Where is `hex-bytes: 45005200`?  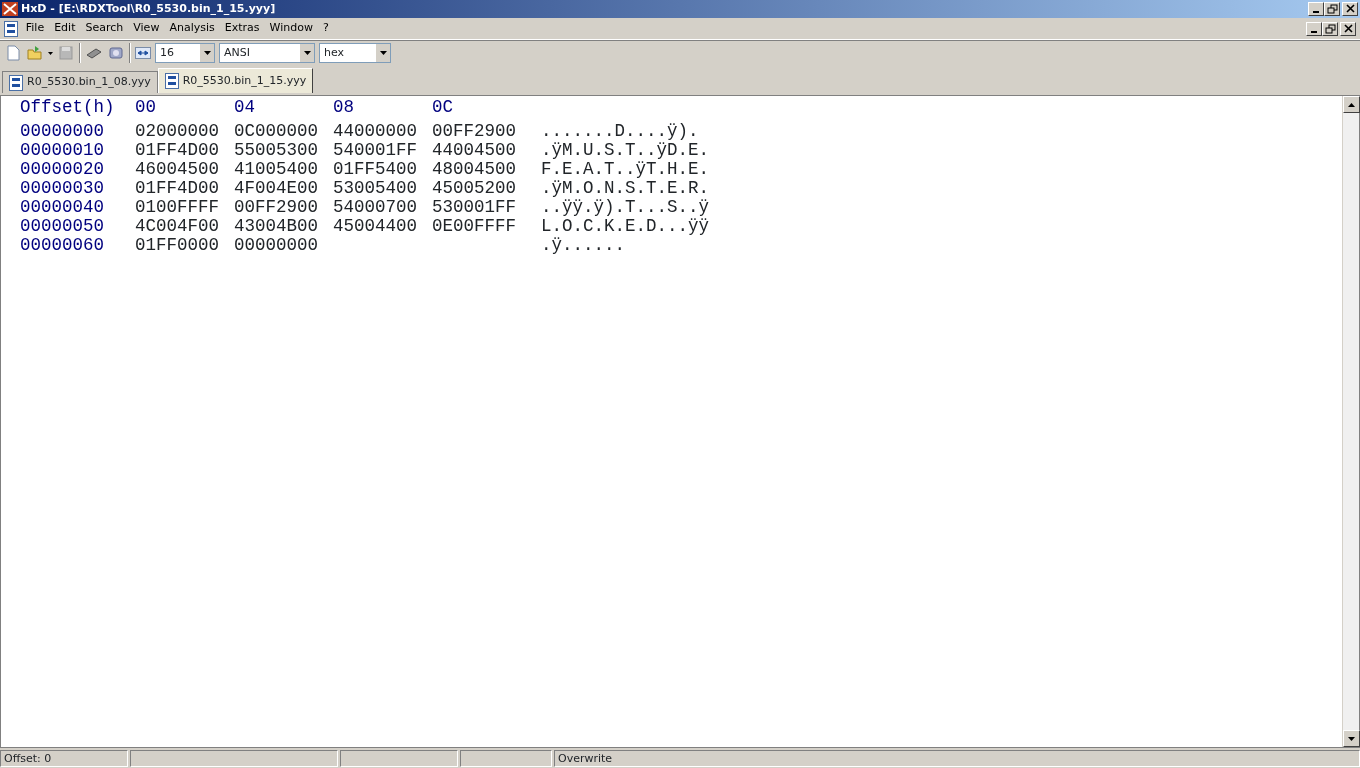 hex-bytes: 45005200 is located at coordinates (474, 188).